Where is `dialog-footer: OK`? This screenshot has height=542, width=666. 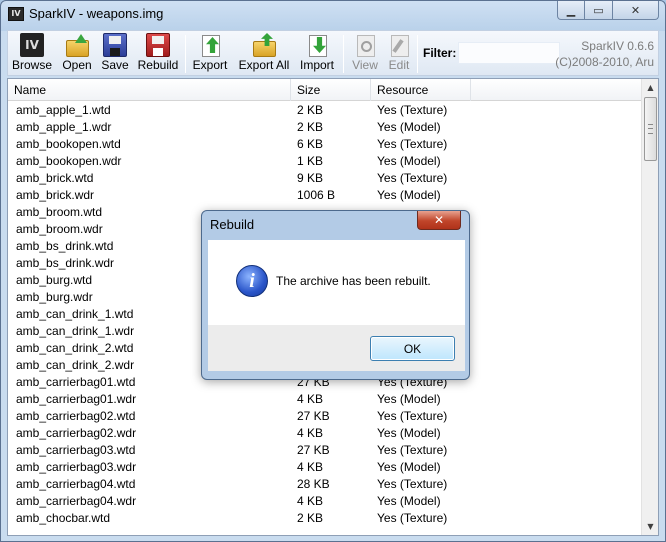 dialog-footer: OK is located at coordinates (336, 348).